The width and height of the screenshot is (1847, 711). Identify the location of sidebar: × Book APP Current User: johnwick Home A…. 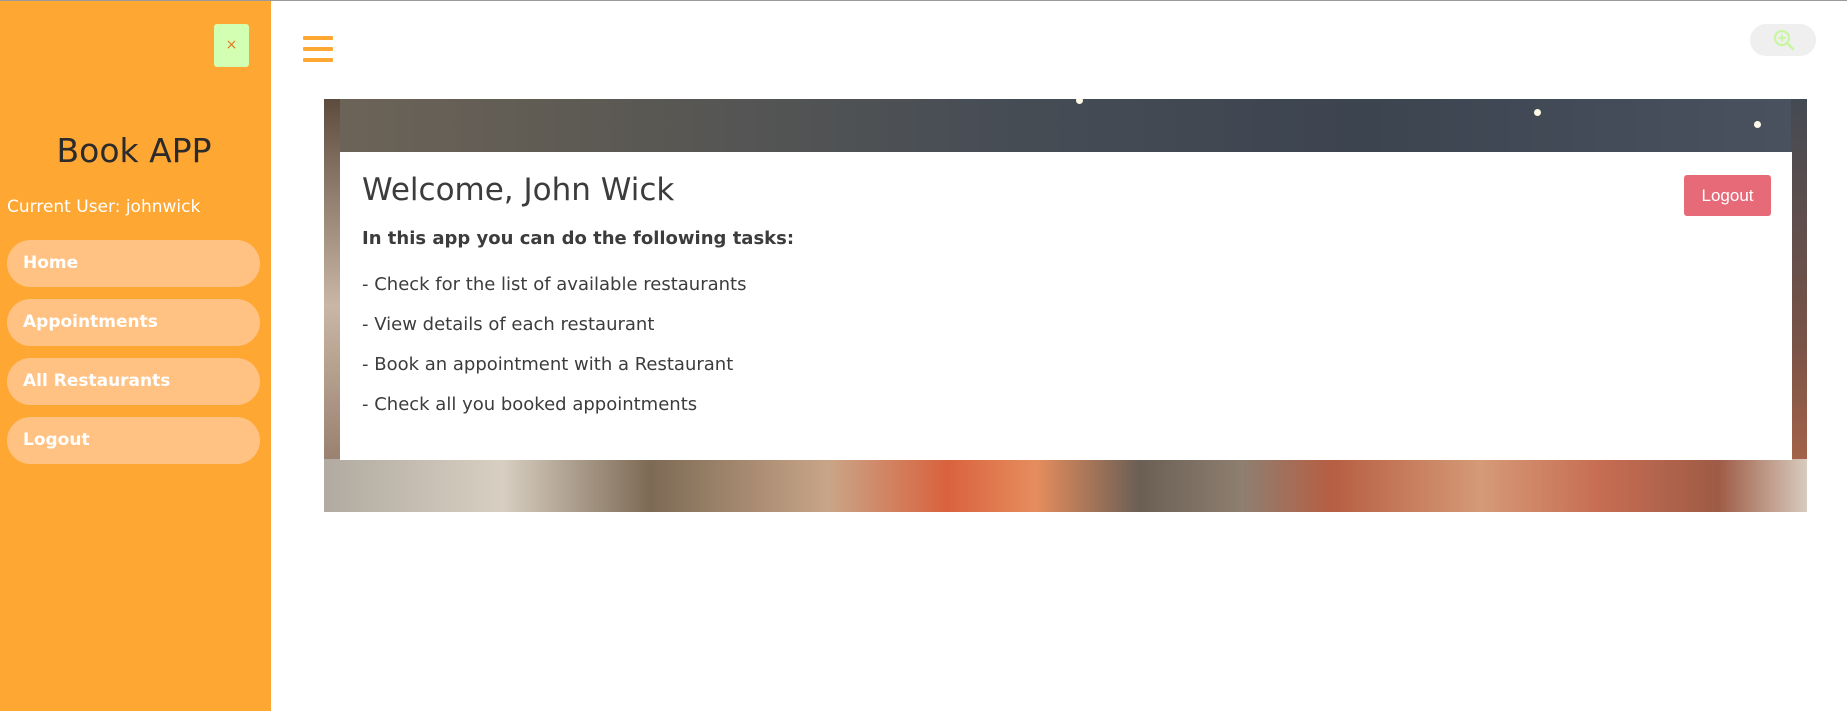
(135, 356).